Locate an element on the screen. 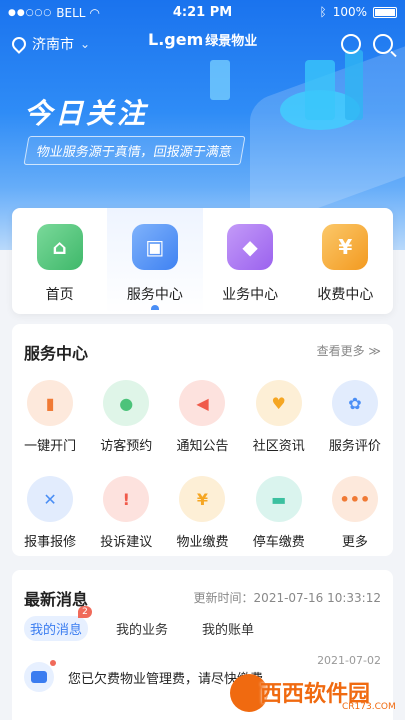 The height and width of the screenshot is (720, 405). brand-logo: L.gem 绿景物业 is located at coordinates (202, 39).